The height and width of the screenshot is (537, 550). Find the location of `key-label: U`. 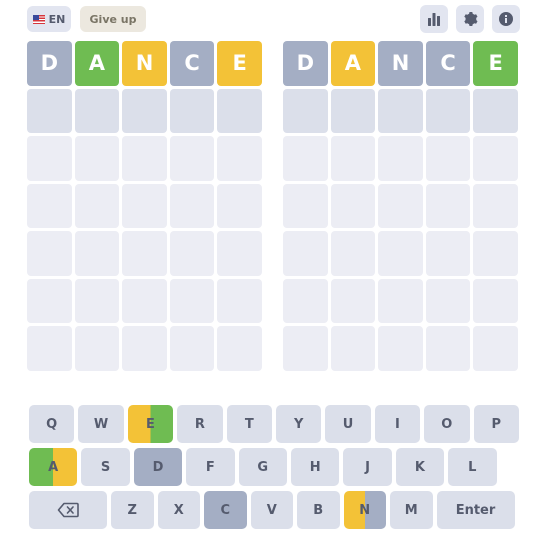

key-label: U is located at coordinates (348, 424).